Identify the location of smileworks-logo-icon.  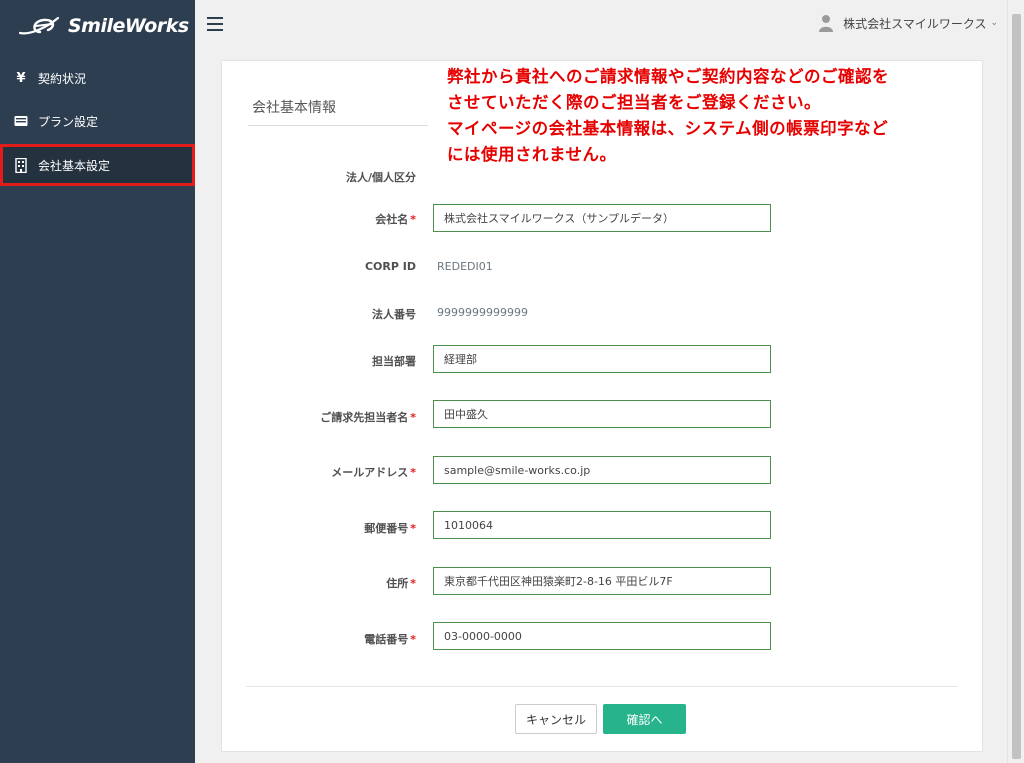
(39, 25).